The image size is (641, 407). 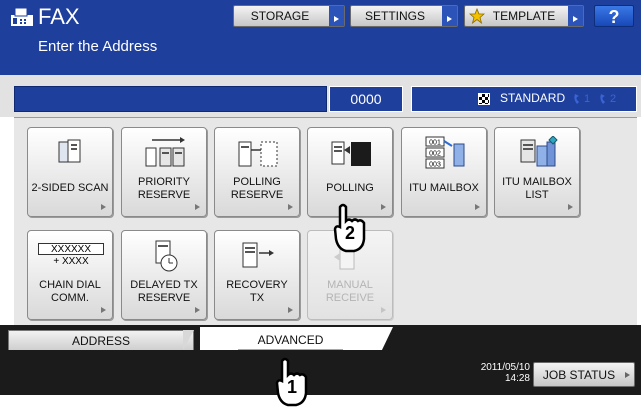 What do you see at coordinates (165, 152) in the screenshot?
I see `priority-reserve-icon` at bounding box center [165, 152].